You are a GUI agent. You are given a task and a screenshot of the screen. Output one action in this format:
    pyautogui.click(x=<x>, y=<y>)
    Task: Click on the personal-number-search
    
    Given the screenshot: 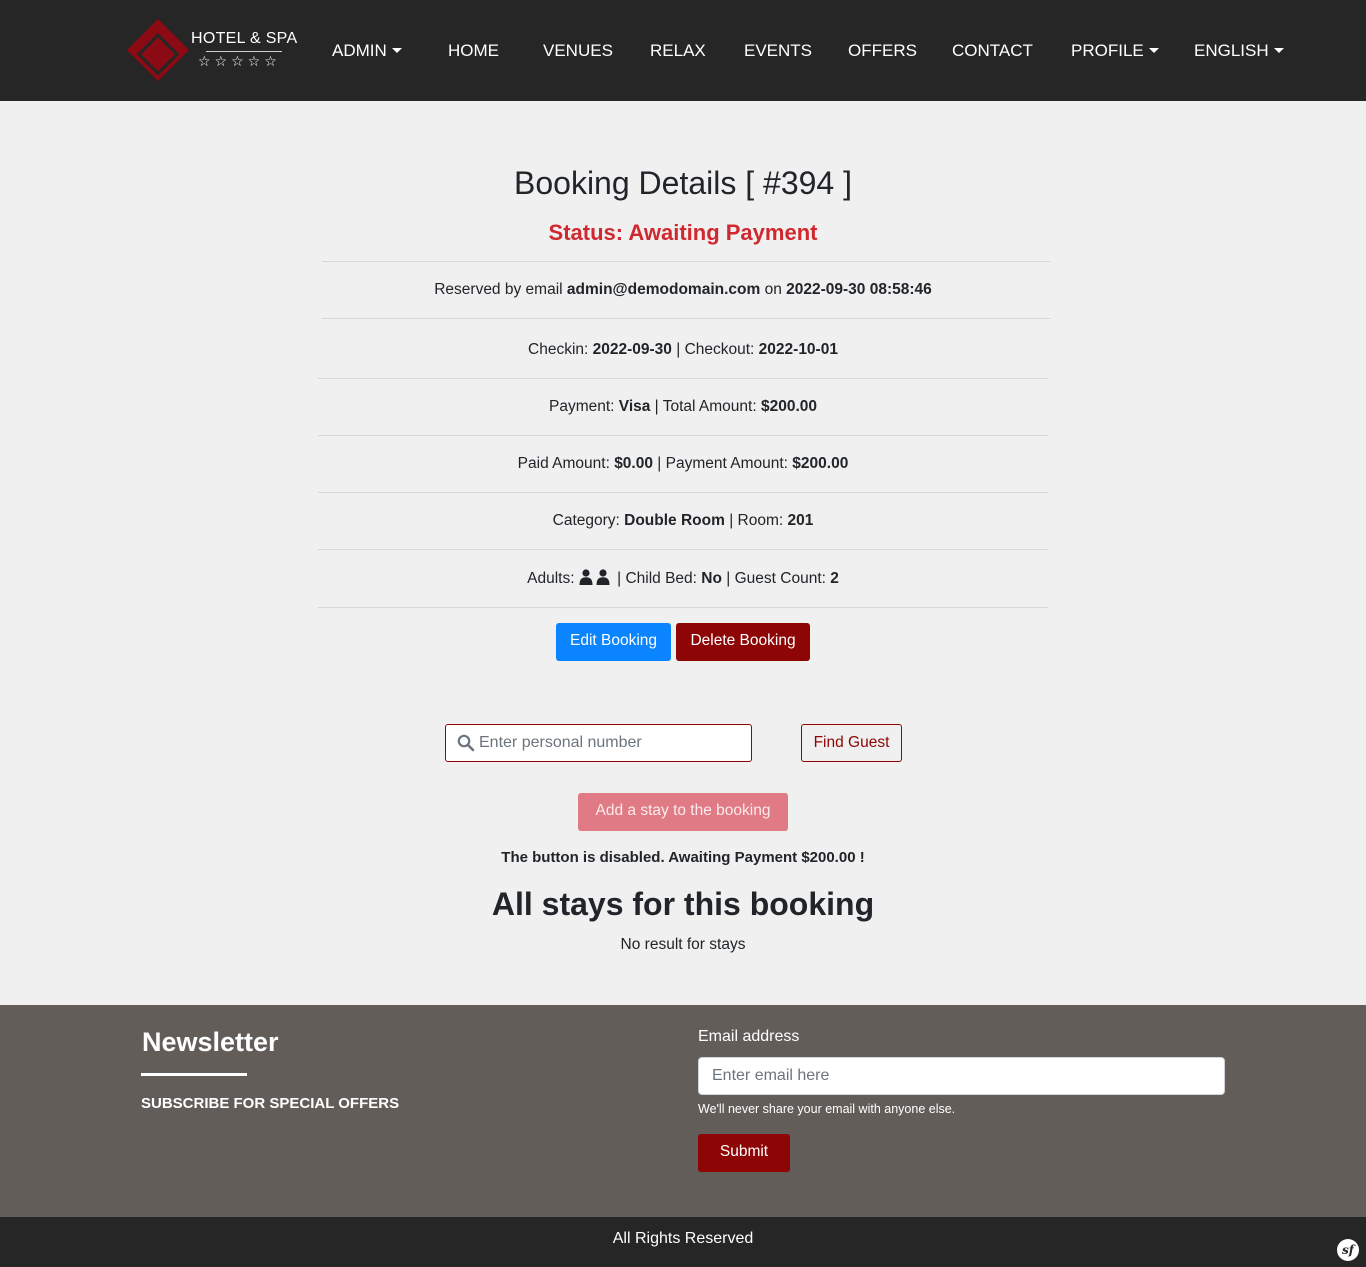 What is the action you would take?
    pyautogui.click(x=598, y=743)
    